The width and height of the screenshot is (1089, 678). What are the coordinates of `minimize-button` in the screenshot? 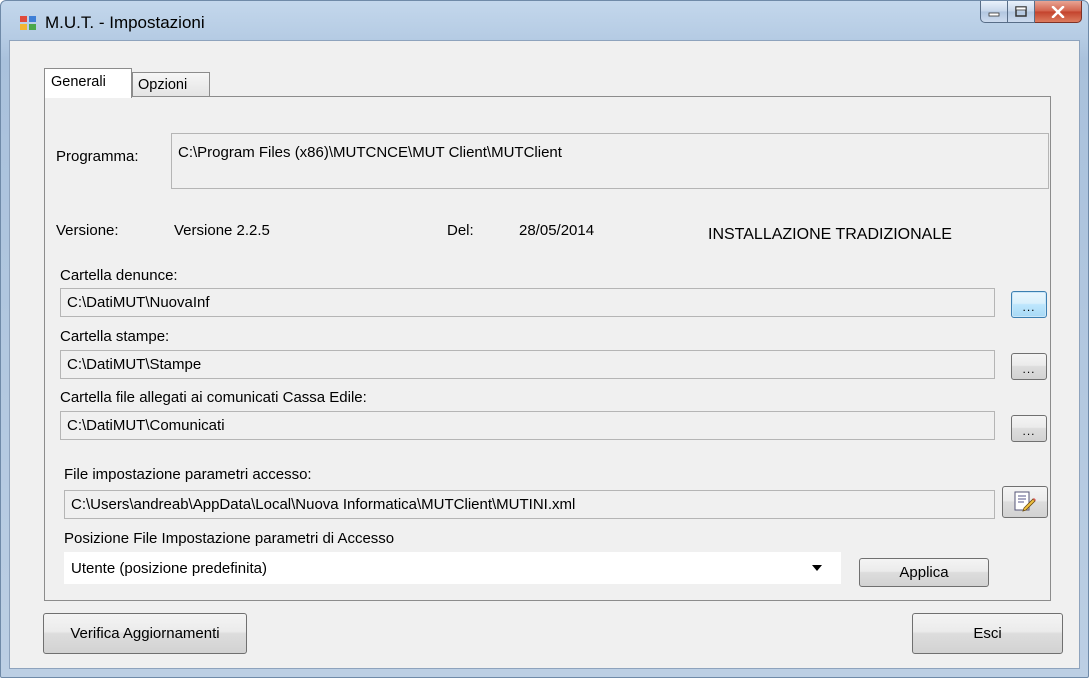 It's located at (994, 12).